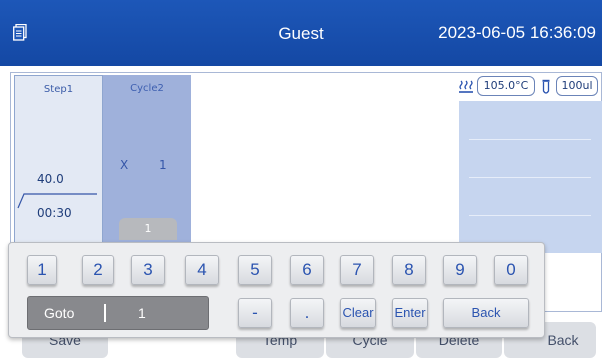 The image size is (602, 358). Describe the element at coordinates (105, 313) in the screenshot. I see `cursor` at that location.